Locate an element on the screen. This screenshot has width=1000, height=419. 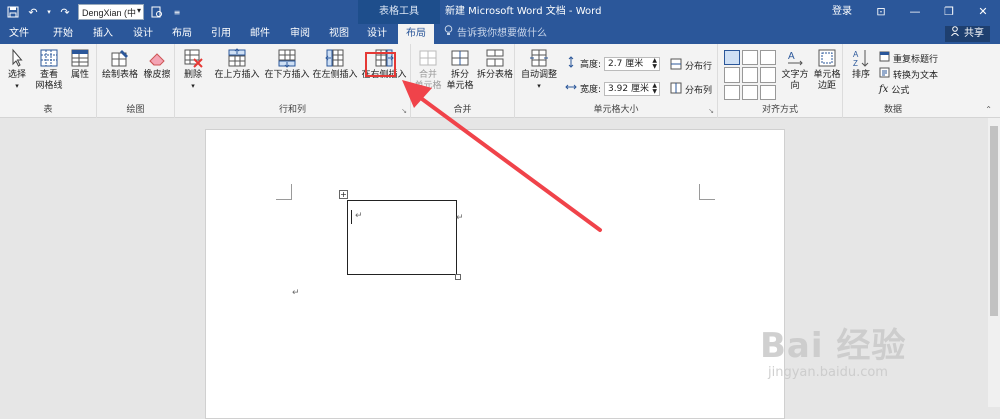
baidu-watermark: Bai 经验 jingyan.baidu.com is located at coordinates (833, 349).